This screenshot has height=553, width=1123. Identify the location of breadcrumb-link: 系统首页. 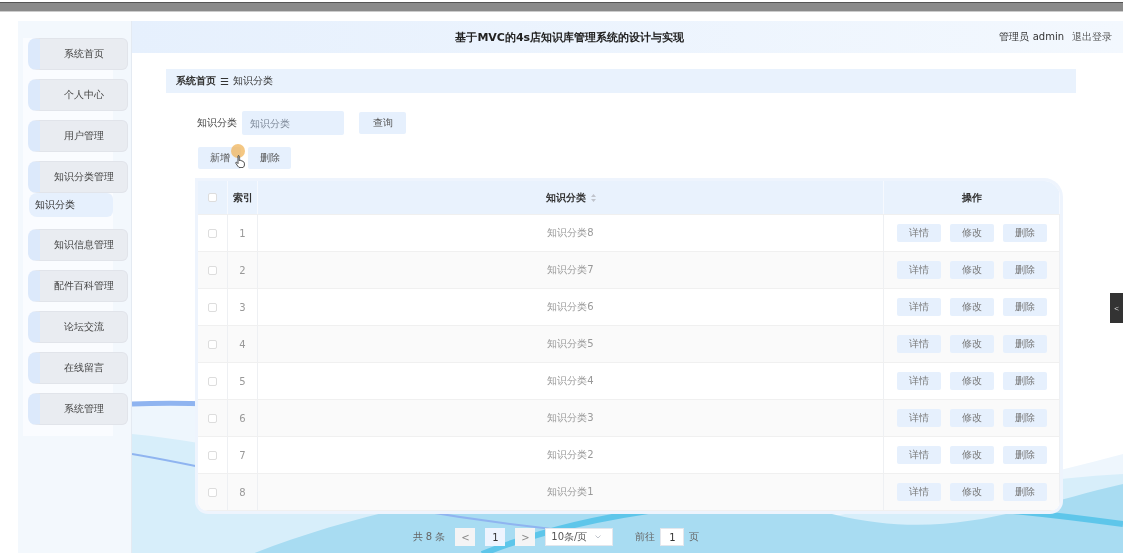
(196, 81).